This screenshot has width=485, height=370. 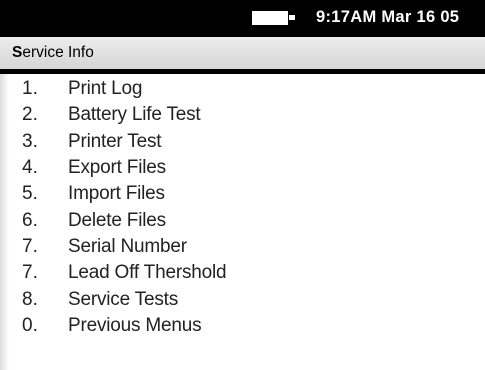 I want to click on menu-item-label: Battery Life Test, so click(x=134, y=115).